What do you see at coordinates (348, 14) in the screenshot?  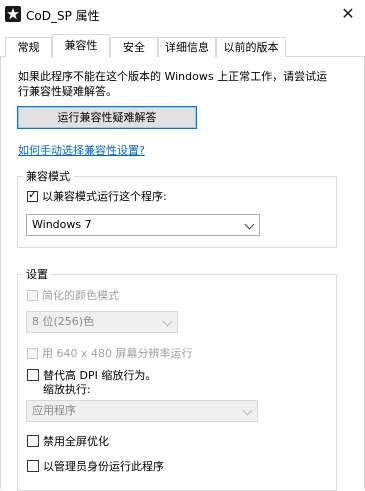 I see `close-icon: ✕` at bounding box center [348, 14].